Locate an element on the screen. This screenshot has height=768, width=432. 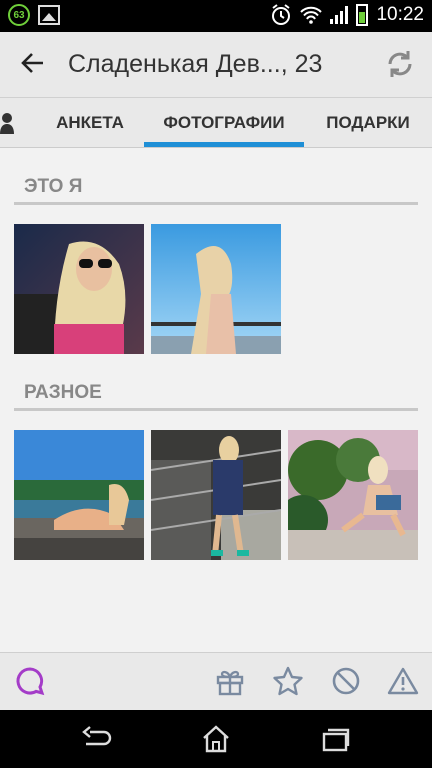
action-toolbar is located at coordinates (216, 681).